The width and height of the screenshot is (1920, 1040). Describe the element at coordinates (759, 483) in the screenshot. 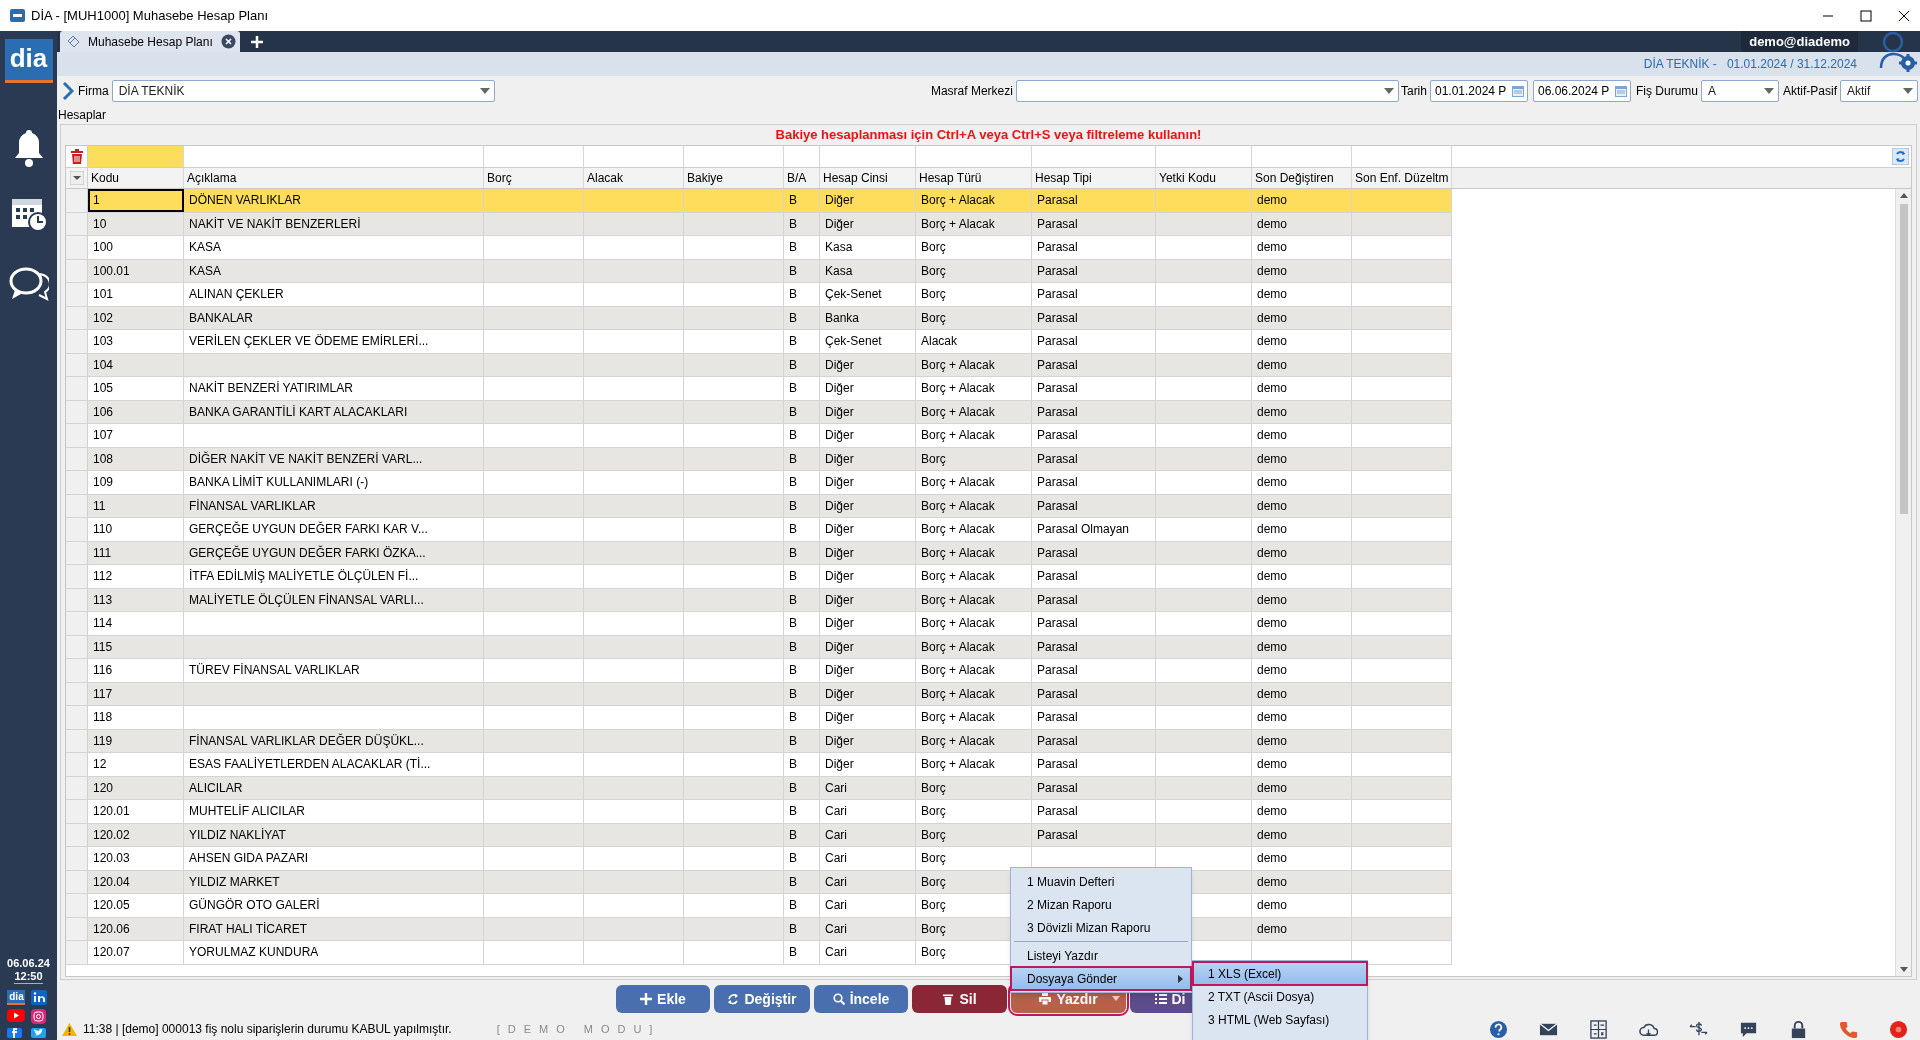

I see `table-row: 109 BANKA LİMİT KULLANIMLARI (-) B Diğer Borç + Alacak Parasal demo` at that location.